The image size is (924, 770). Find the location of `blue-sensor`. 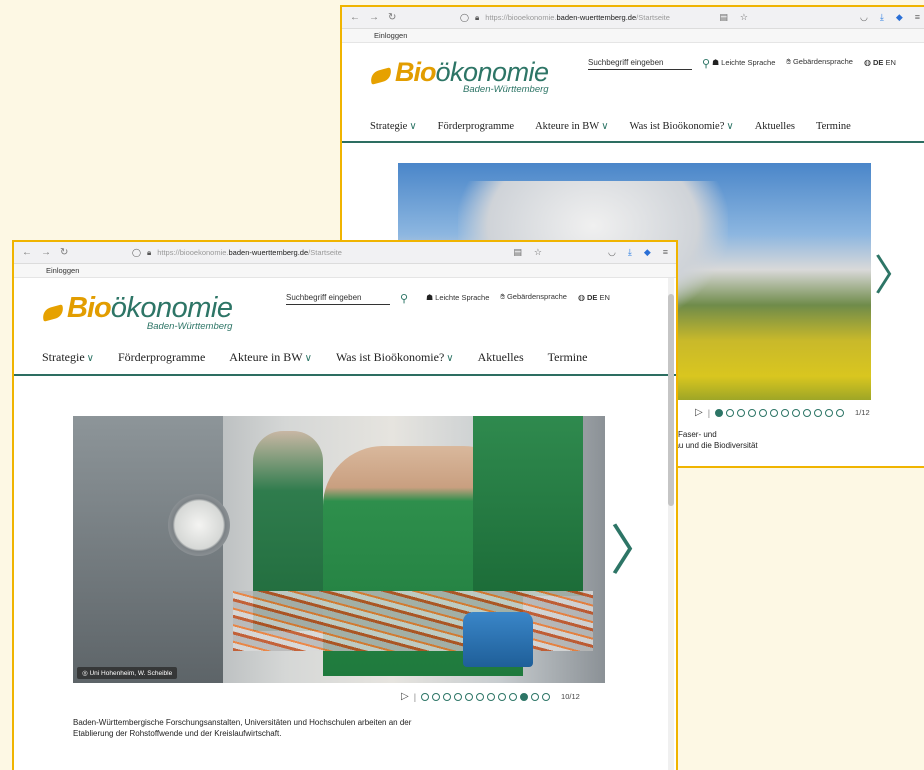

blue-sensor is located at coordinates (498, 639).